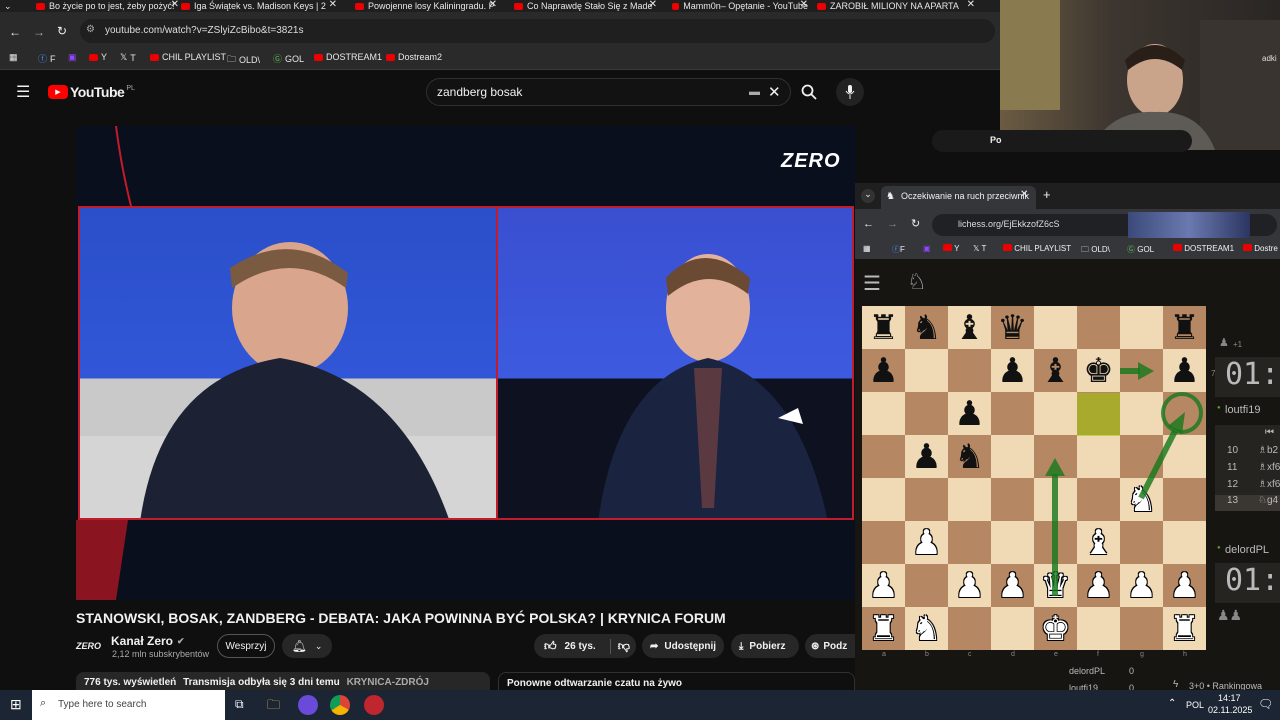 This screenshot has width=1280, height=720. What do you see at coordinates (895, 6) in the screenshot?
I see `browser-tab-6: ZAROBIŁ MILIONY NA APARTA ✕` at bounding box center [895, 6].